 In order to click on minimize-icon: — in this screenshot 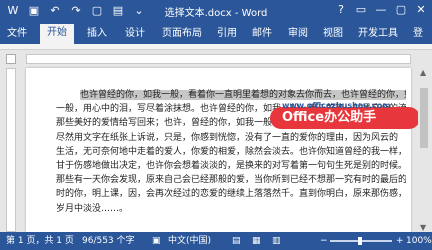, I will do `click(381, 10)`.